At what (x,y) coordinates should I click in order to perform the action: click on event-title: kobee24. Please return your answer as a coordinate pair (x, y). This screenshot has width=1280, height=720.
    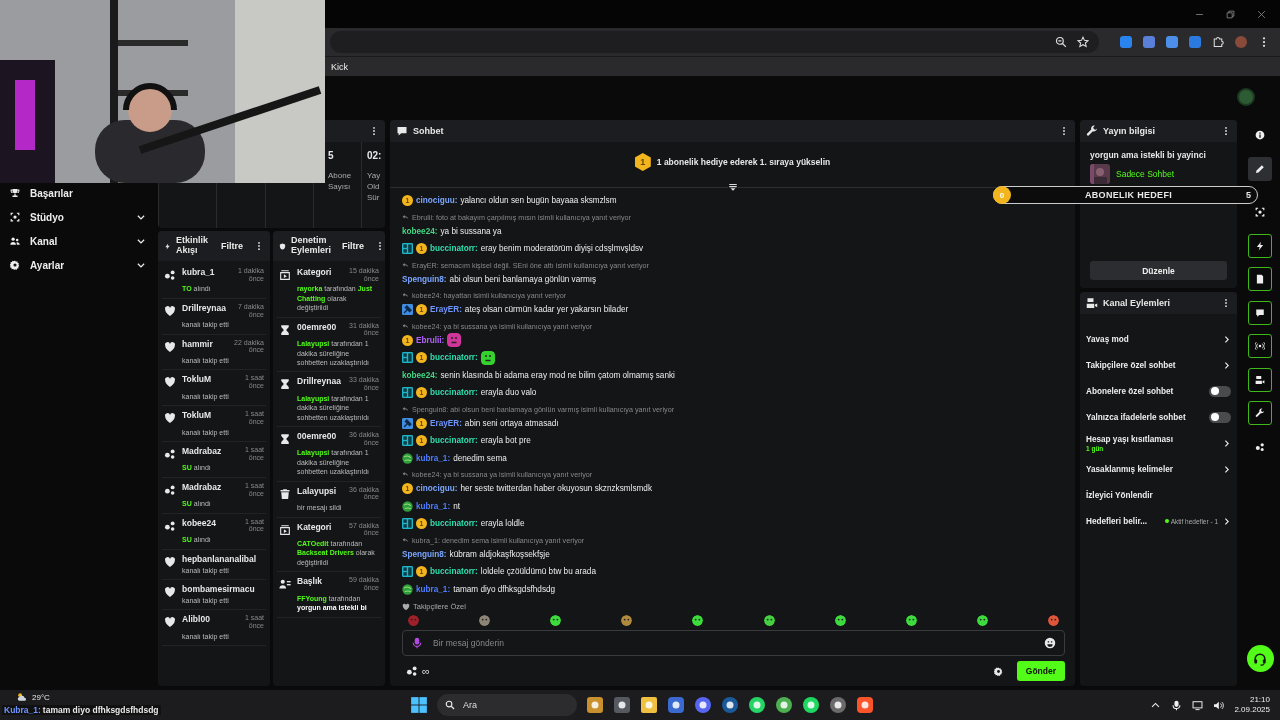
    Looking at the image, I should click on (199, 523).